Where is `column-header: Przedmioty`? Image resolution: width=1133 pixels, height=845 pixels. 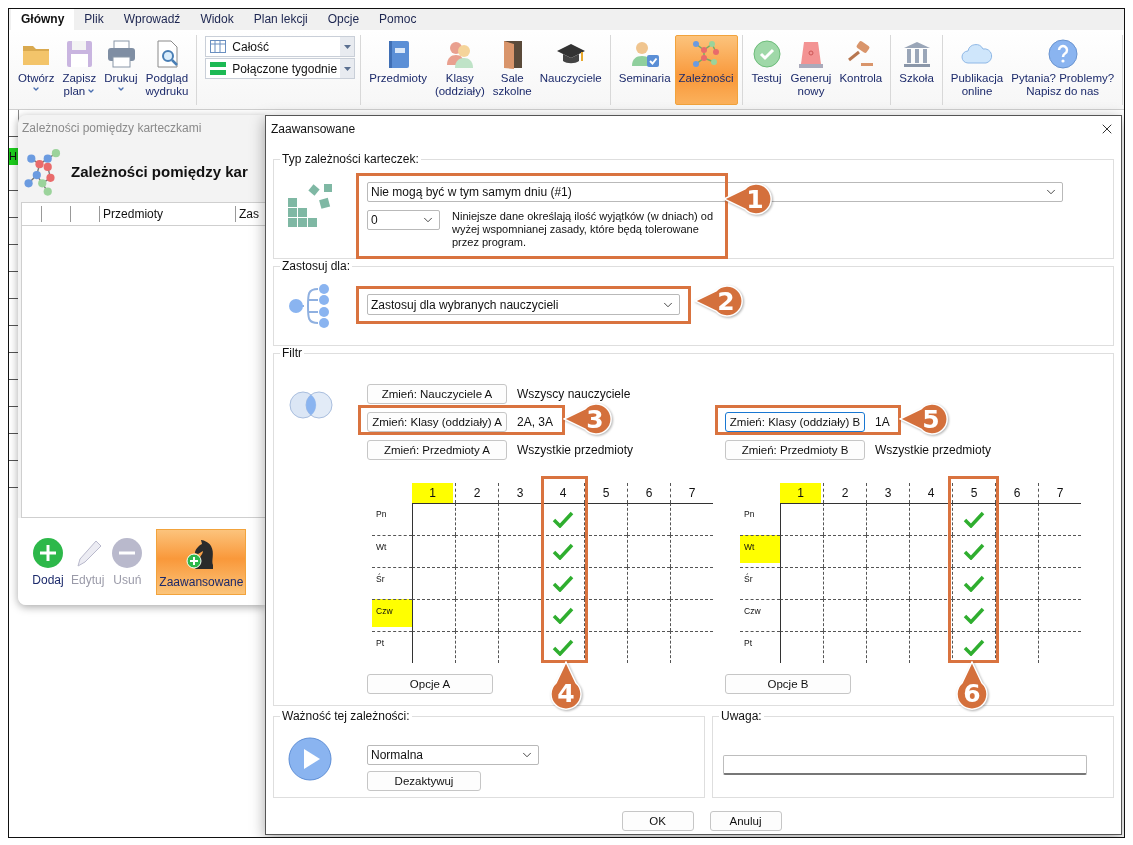 column-header: Przedmioty is located at coordinates (168, 214).